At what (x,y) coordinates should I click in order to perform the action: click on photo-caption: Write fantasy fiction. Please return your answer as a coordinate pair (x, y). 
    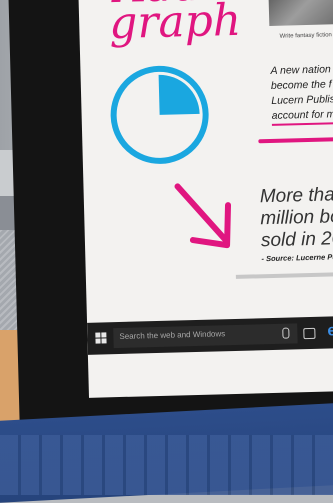
    Looking at the image, I should click on (305, 36).